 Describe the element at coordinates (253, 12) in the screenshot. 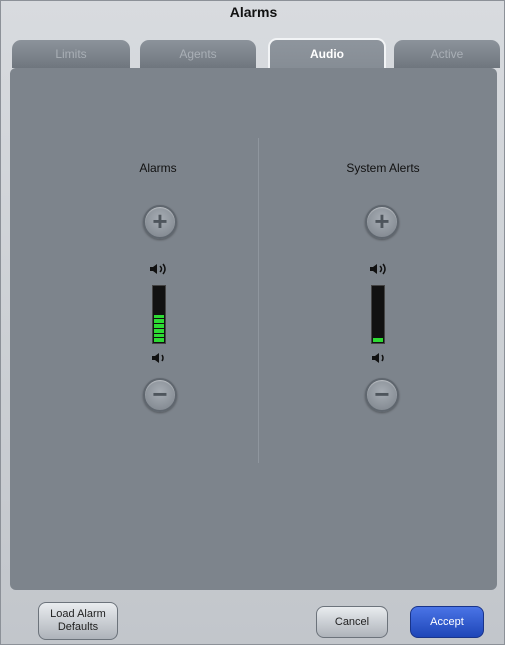

I see `dialog-title: Alarms` at that location.